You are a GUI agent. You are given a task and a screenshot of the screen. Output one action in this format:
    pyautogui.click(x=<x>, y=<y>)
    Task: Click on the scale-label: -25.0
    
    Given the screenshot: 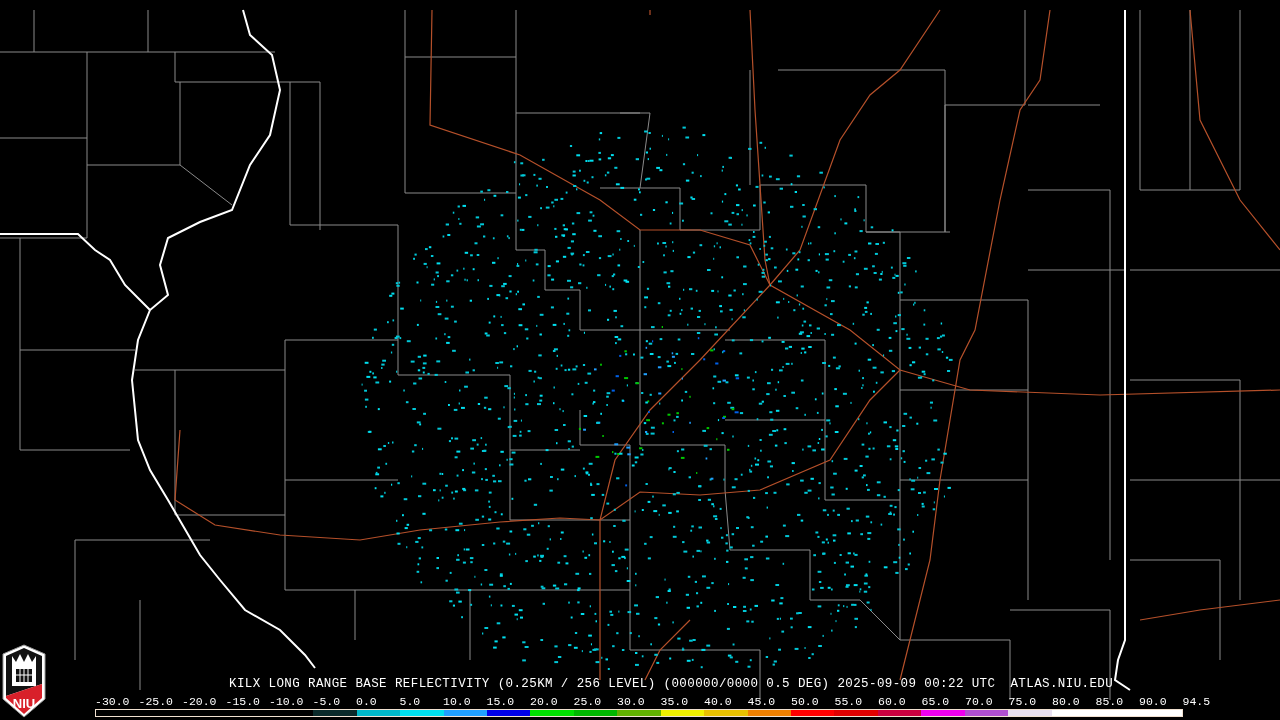 What is the action you would take?
    pyautogui.click(x=156, y=702)
    